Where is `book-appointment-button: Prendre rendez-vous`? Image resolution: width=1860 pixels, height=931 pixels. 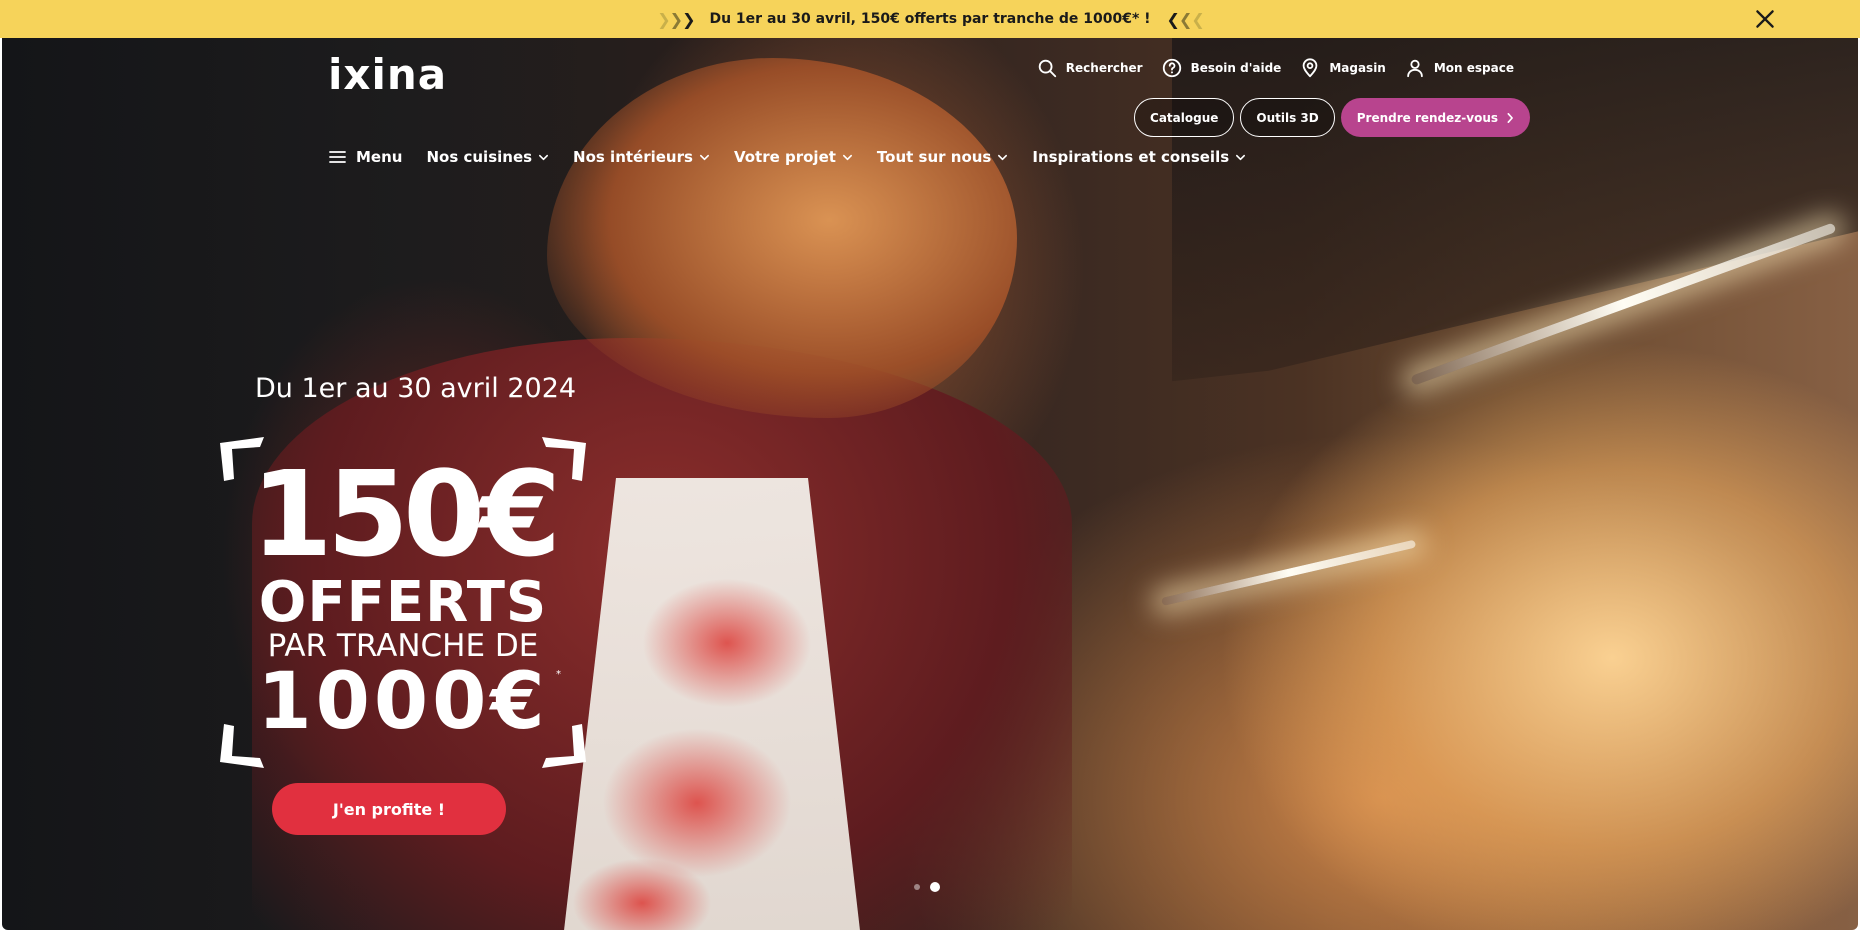 book-appointment-button: Prendre rendez-vous is located at coordinates (1435, 117).